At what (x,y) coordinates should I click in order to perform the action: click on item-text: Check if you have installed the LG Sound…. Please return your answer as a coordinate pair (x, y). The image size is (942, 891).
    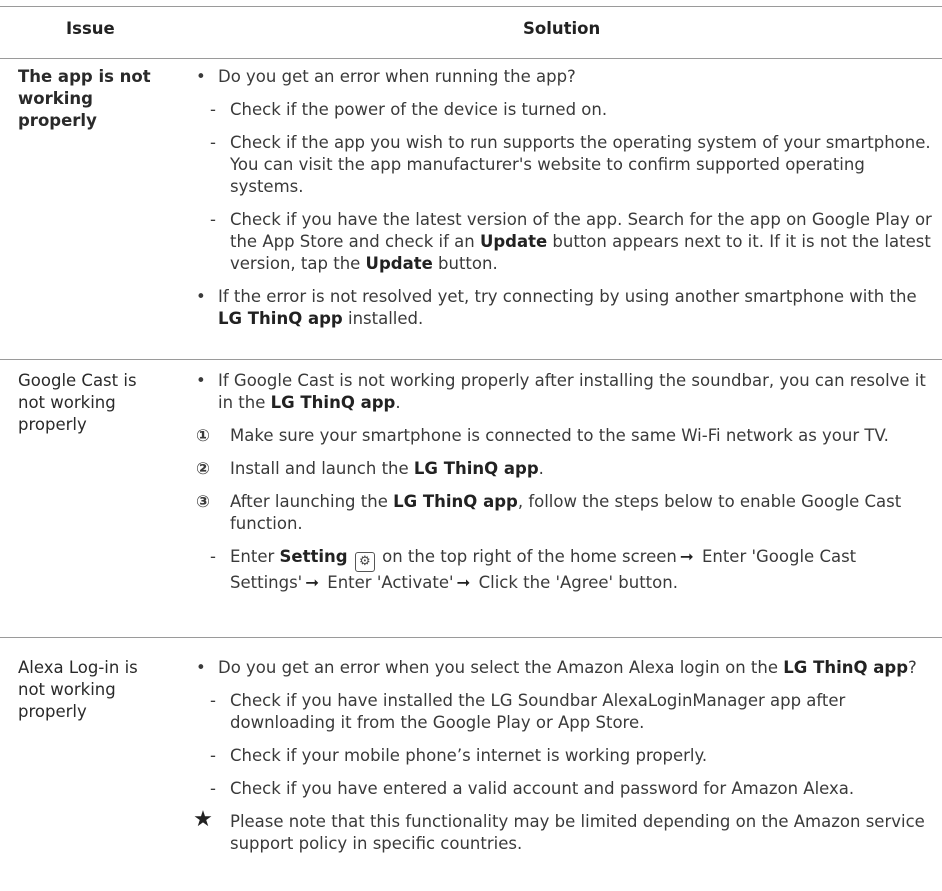
    Looking at the image, I should click on (538, 711).